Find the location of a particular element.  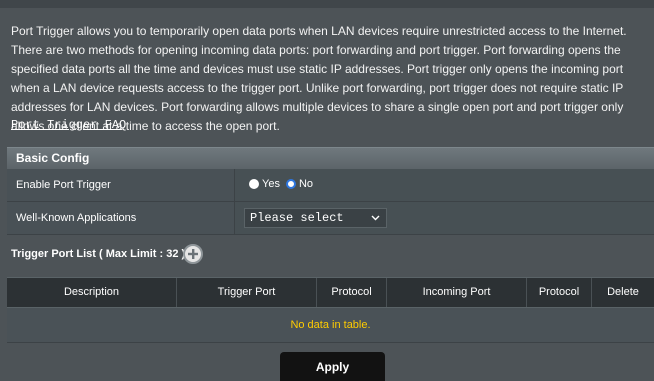

col-trigger-port: Trigger Port is located at coordinates (247, 292).